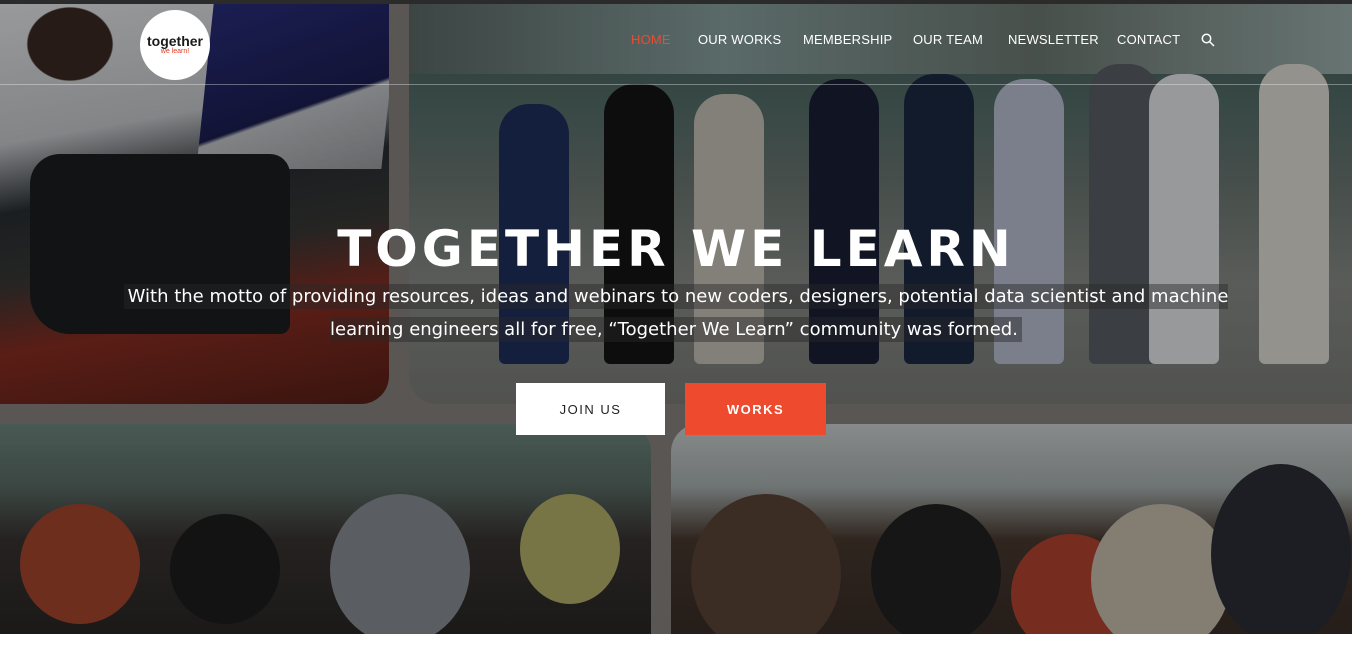 Image resolution: width=1352 pixels, height=661 pixels. What do you see at coordinates (651, 39) in the screenshot?
I see `nav-item-home: HOME` at bounding box center [651, 39].